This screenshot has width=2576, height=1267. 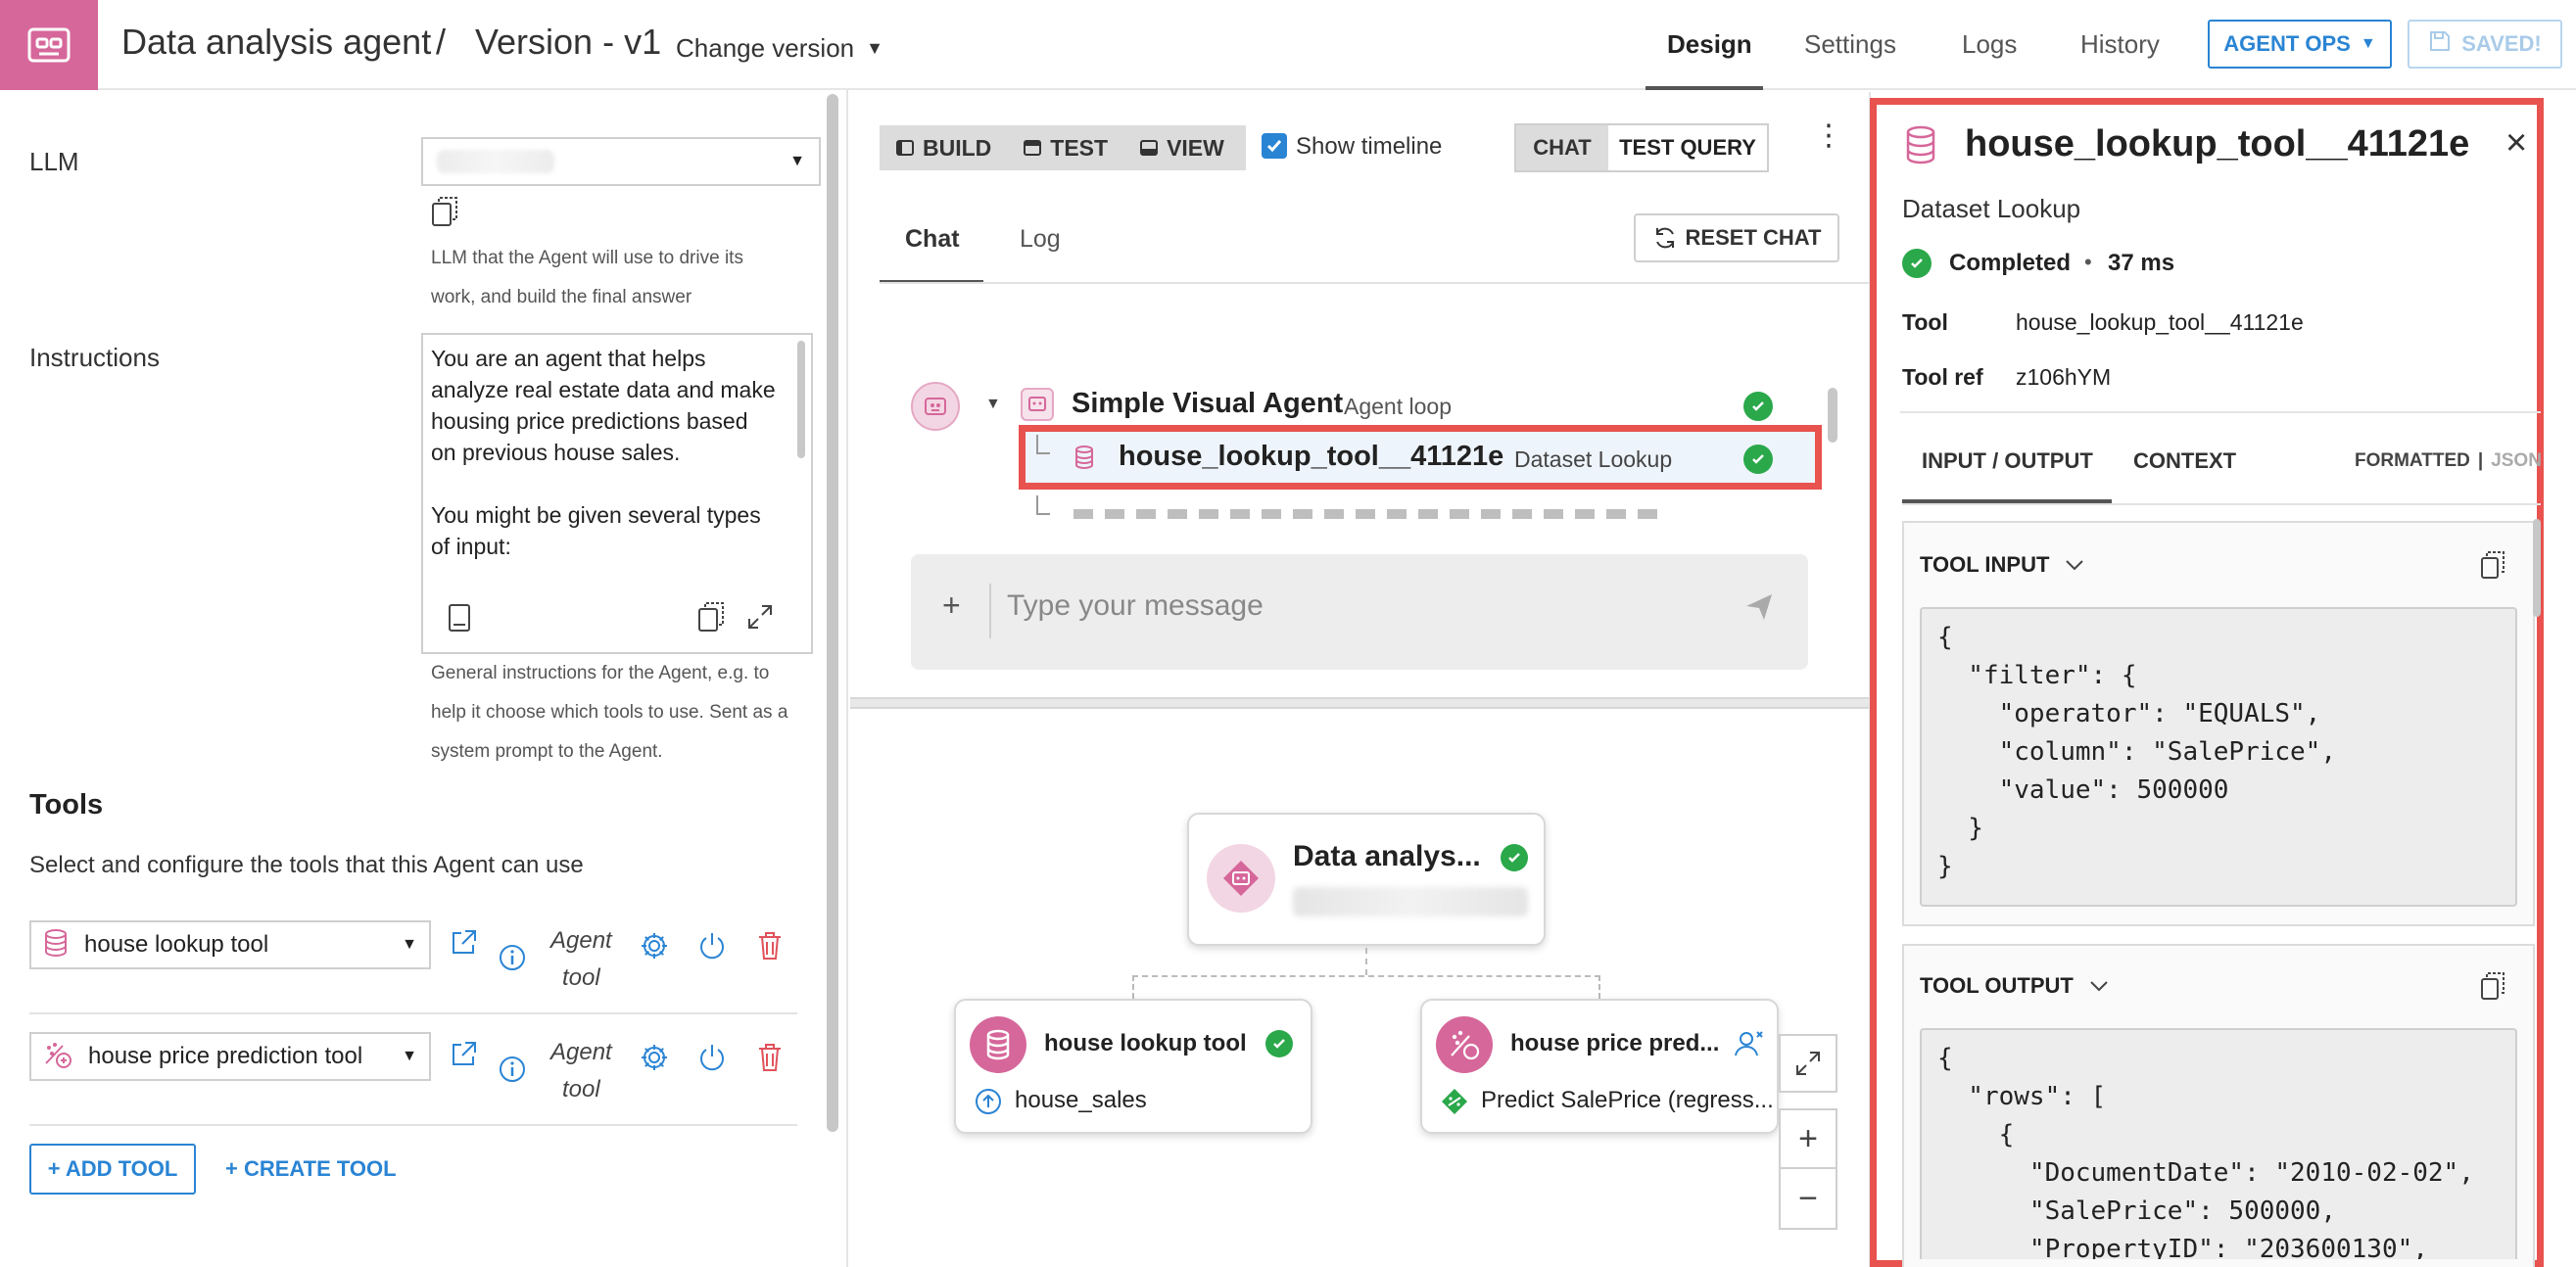 What do you see at coordinates (1594, 459) in the screenshot?
I see `trace-child-type: Dataset Lookup` at bounding box center [1594, 459].